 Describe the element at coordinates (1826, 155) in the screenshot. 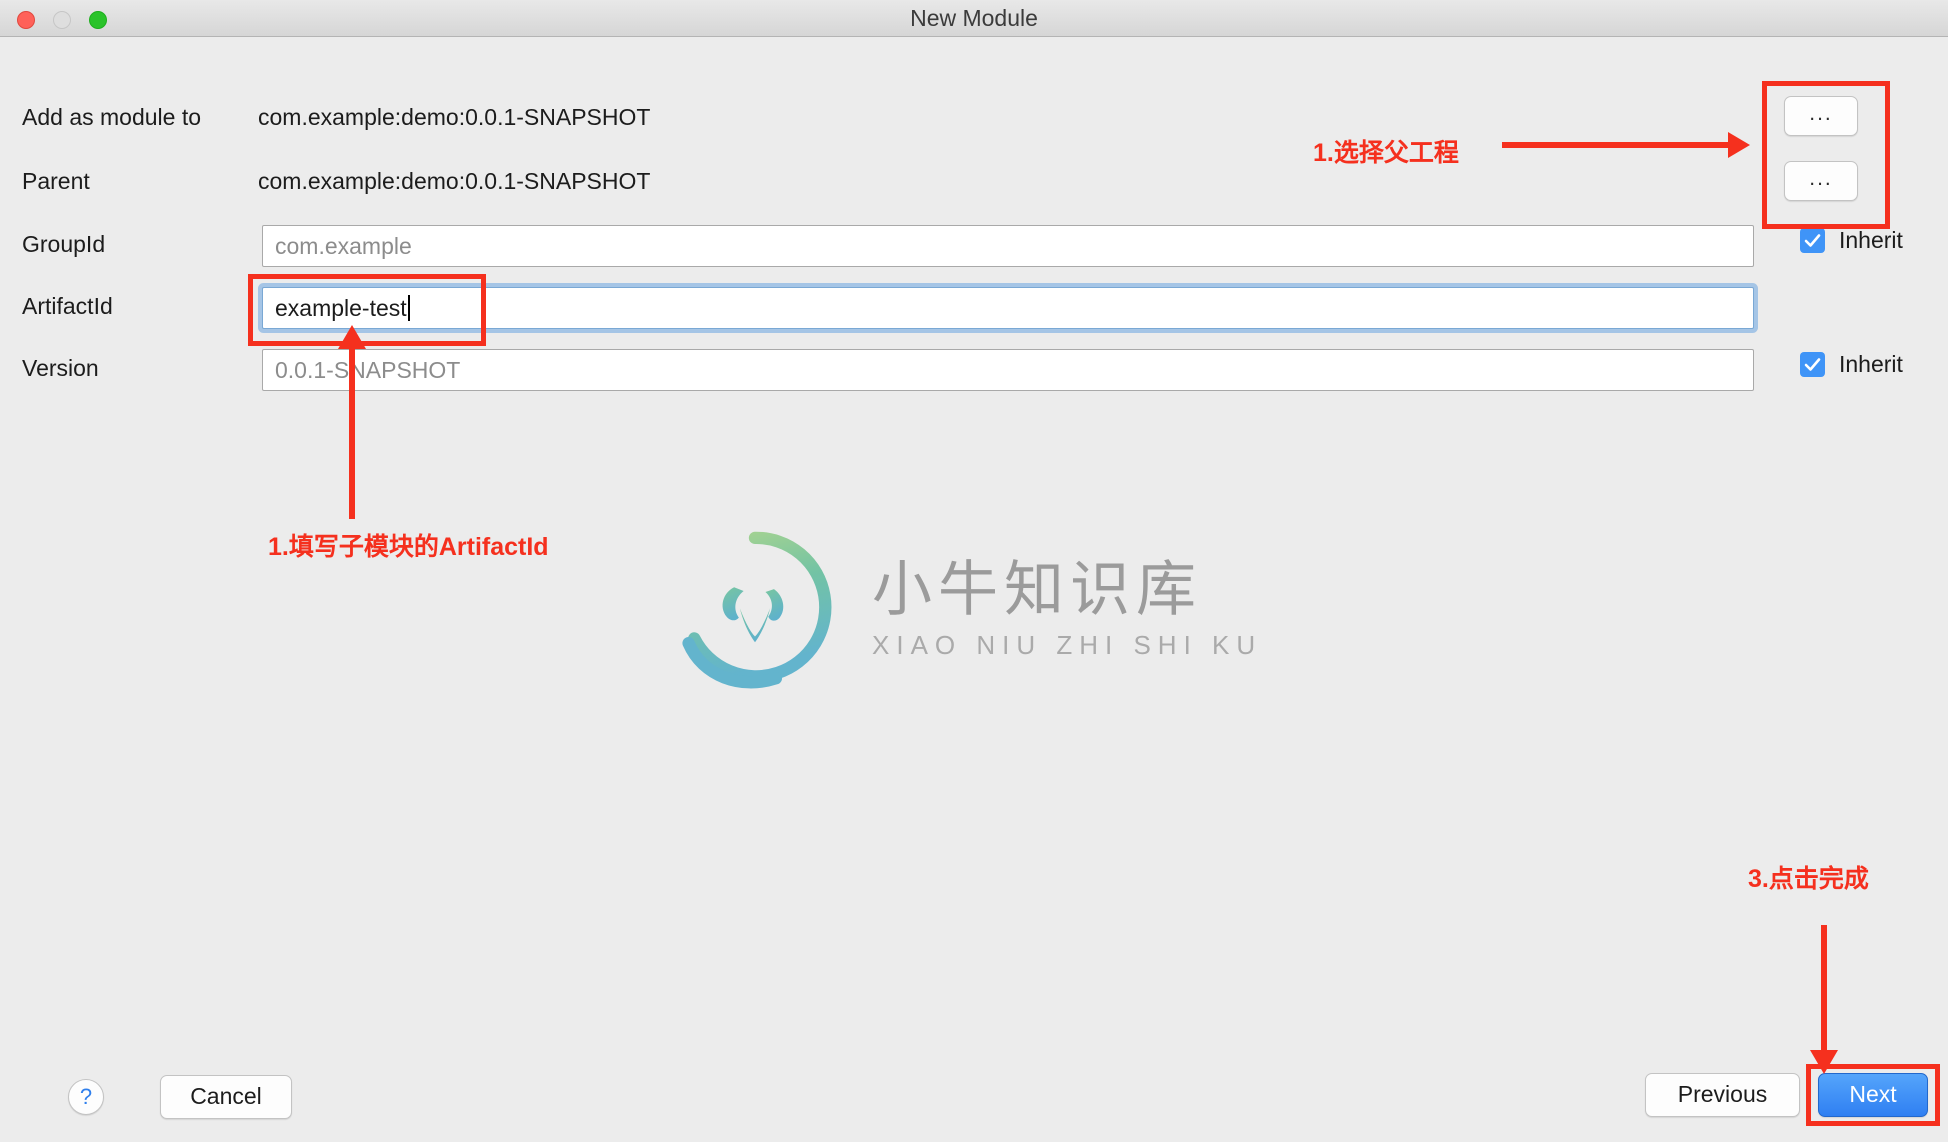

I see `annotation-browse-buttons-highlight` at that location.